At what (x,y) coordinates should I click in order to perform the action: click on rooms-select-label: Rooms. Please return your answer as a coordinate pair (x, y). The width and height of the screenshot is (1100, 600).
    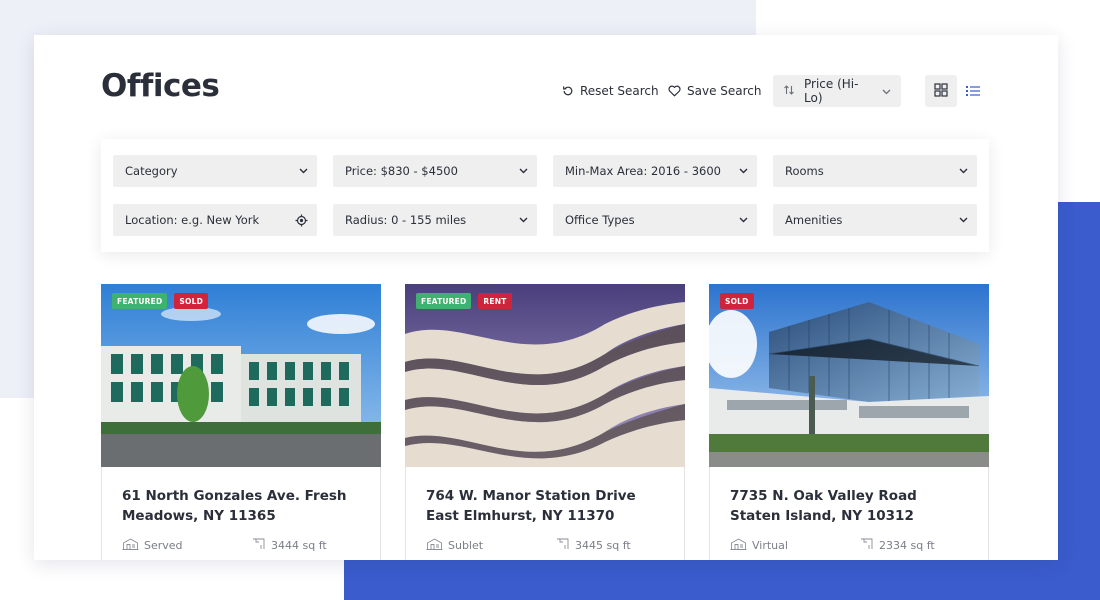
    Looking at the image, I should click on (804, 171).